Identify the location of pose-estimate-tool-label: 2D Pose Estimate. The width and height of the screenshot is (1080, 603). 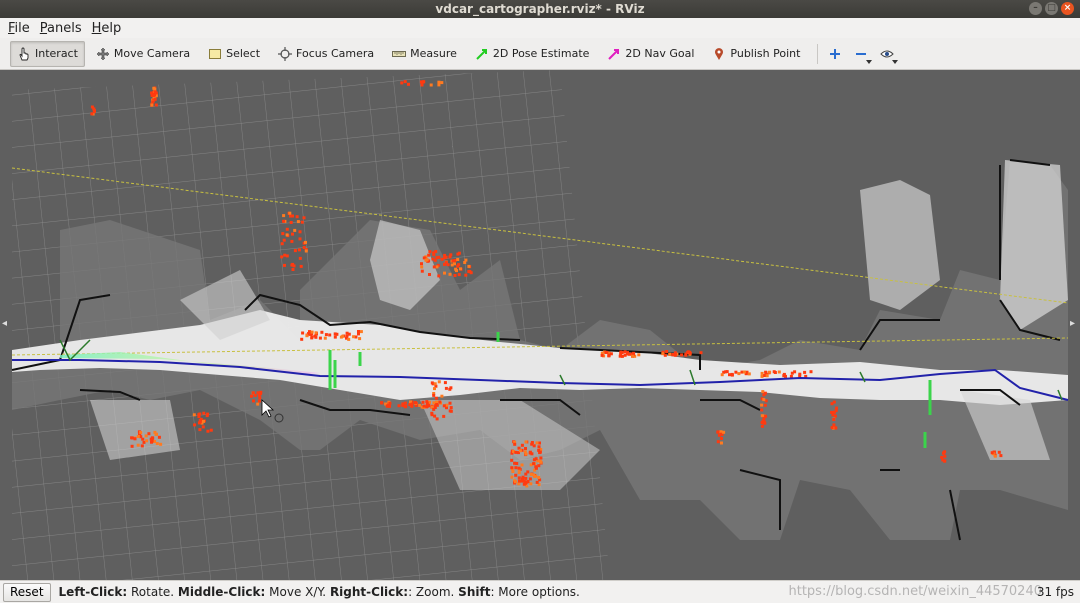
(541, 53).